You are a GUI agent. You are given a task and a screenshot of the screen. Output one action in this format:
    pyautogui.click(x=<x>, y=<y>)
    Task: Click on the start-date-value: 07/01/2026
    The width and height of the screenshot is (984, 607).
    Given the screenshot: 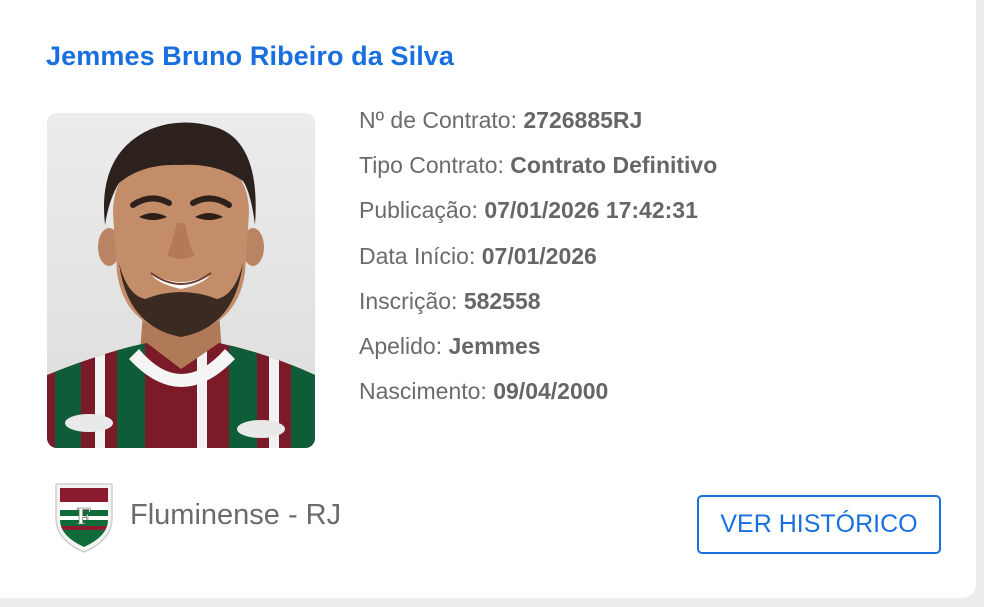 What is the action you would take?
    pyautogui.click(x=539, y=255)
    